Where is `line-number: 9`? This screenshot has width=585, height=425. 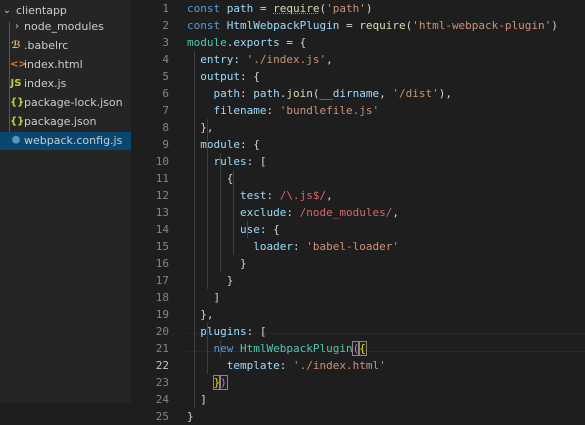
line-number: 9 is located at coordinates (165, 144).